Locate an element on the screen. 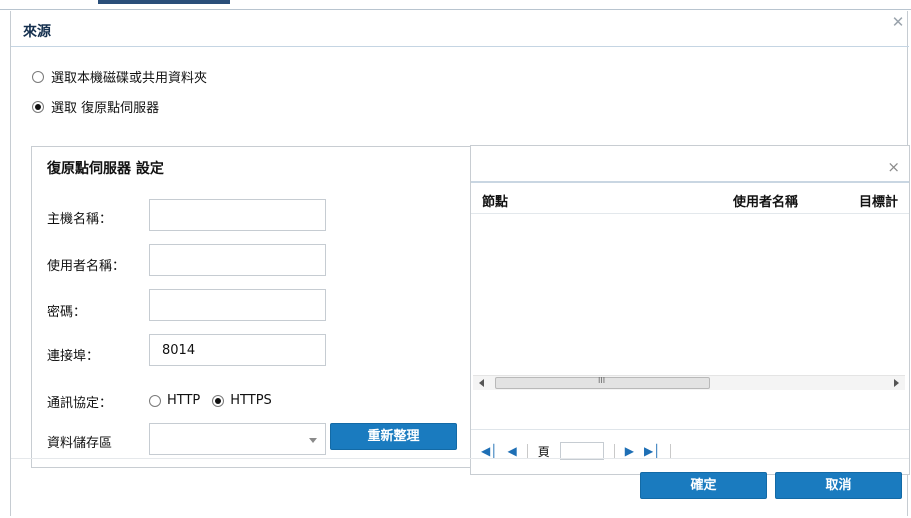 This screenshot has width=911, height=518. cancel-button: 取消 is located at coordinates (838, 485).